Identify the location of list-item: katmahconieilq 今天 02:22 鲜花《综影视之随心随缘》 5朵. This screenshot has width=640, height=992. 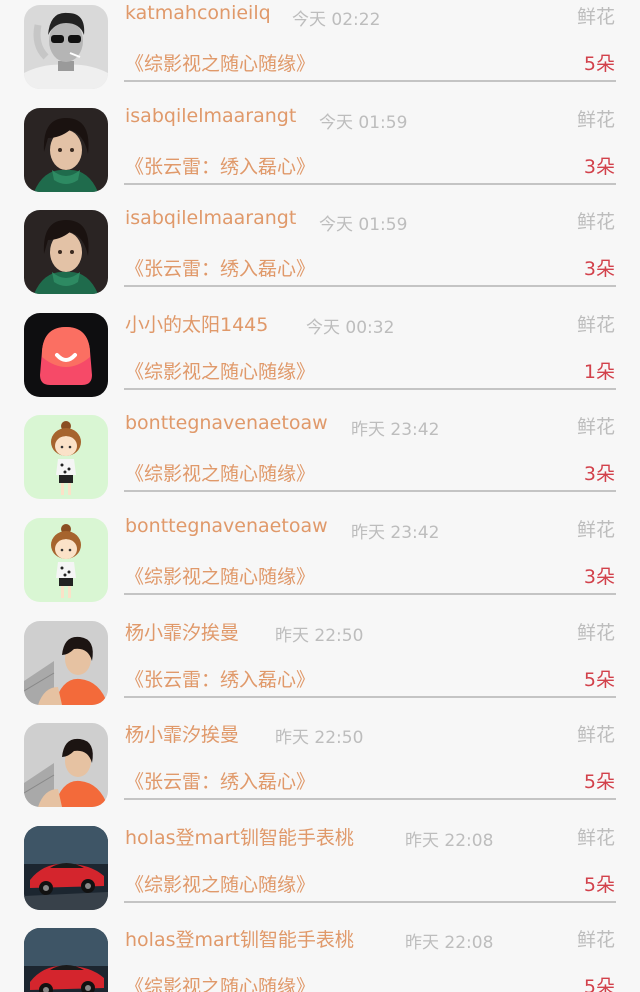
(320, 47).